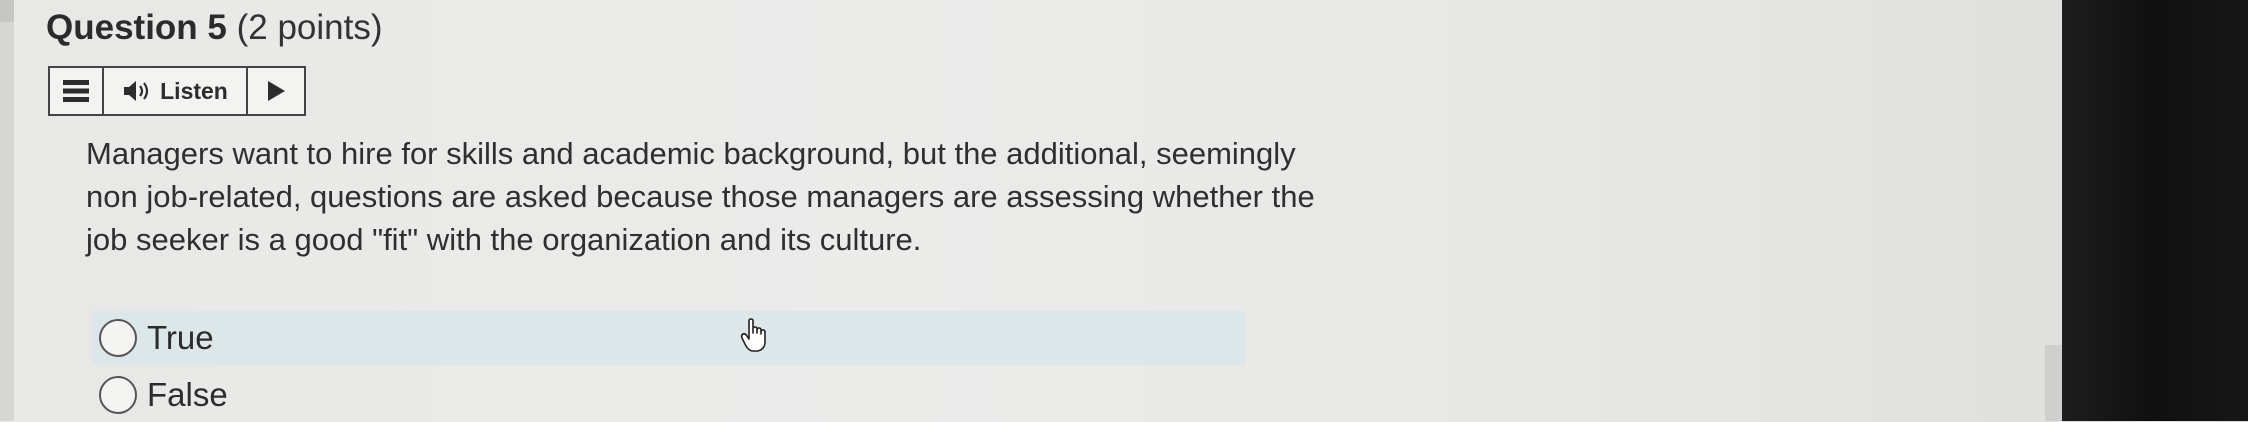  I want to click on answer-label-true: True, so click(180, 337).